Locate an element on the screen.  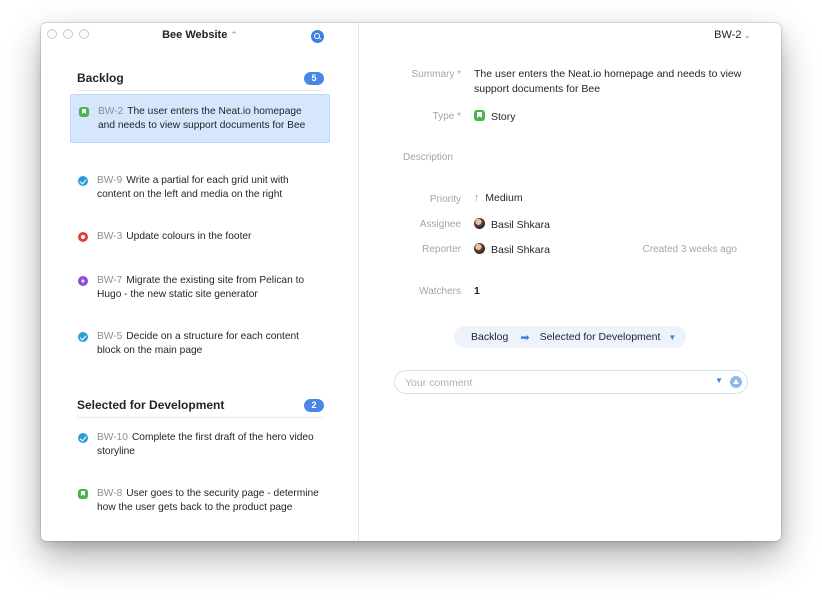
issue-item-bw-3: BW-3 Update colours in the footer is located at coordinates (200, 237).